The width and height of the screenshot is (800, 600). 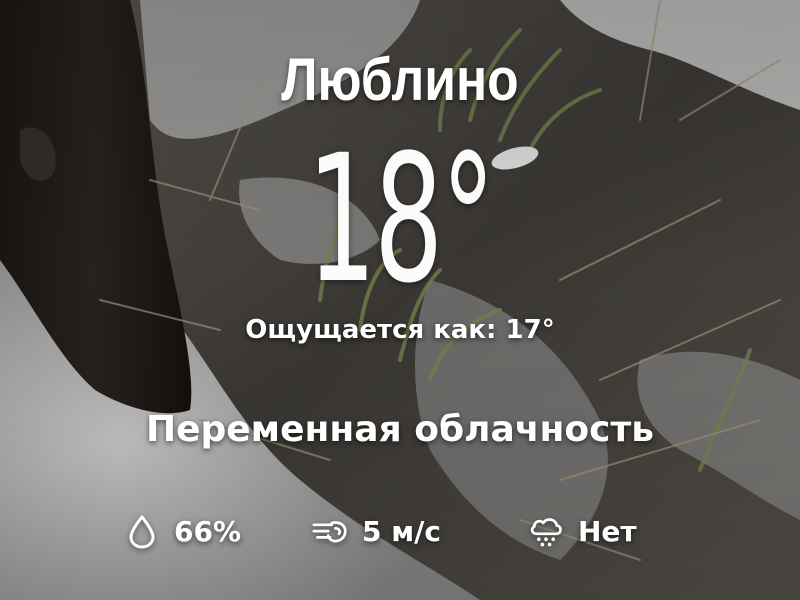 I want to click on condition-text: Переменная облачность, so click(x=400, y=429).